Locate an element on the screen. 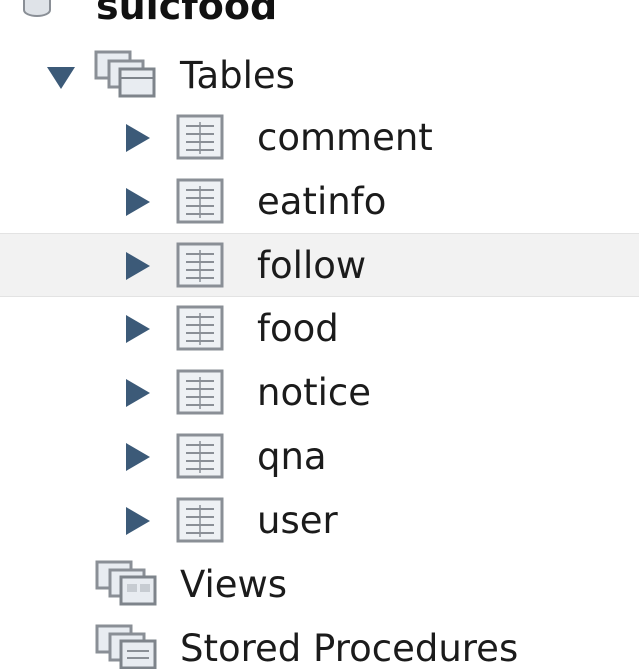 The image size is (639, 669). table-item-eatinfo: eatinfo is located at coordinates (319, 202).